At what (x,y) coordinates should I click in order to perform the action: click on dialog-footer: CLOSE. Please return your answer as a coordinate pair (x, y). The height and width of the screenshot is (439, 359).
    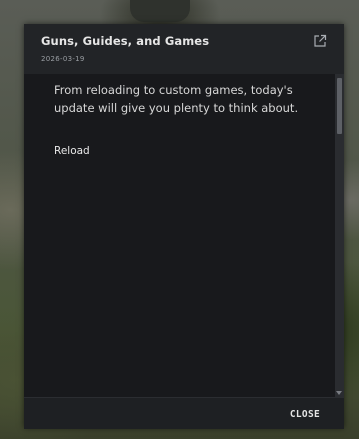
    Looking at the image, I should click on (184, 413).